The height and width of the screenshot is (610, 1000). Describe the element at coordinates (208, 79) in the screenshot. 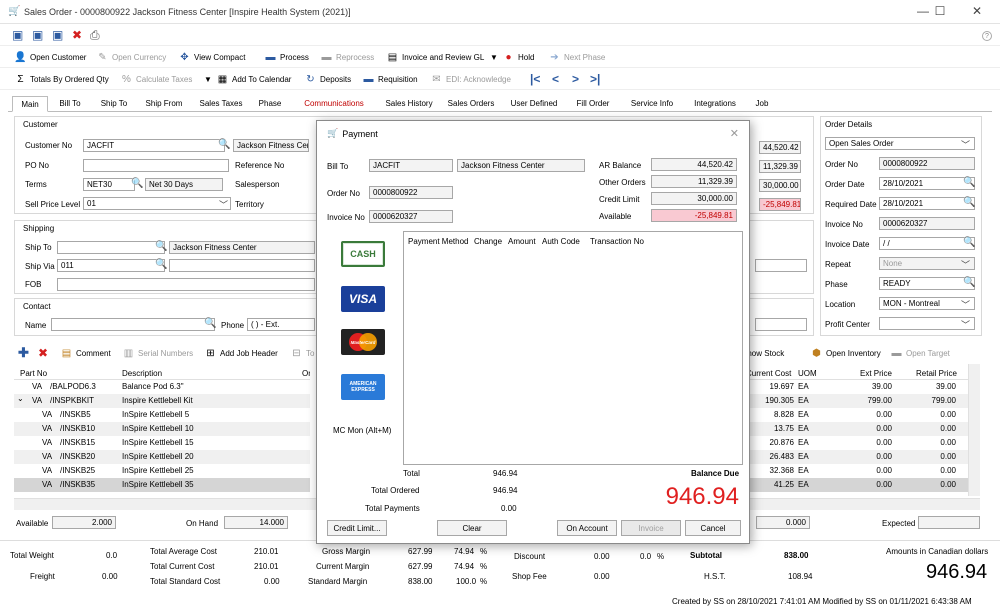

I see `add-to-calendar-dropdown-icon: ▼` at that location.